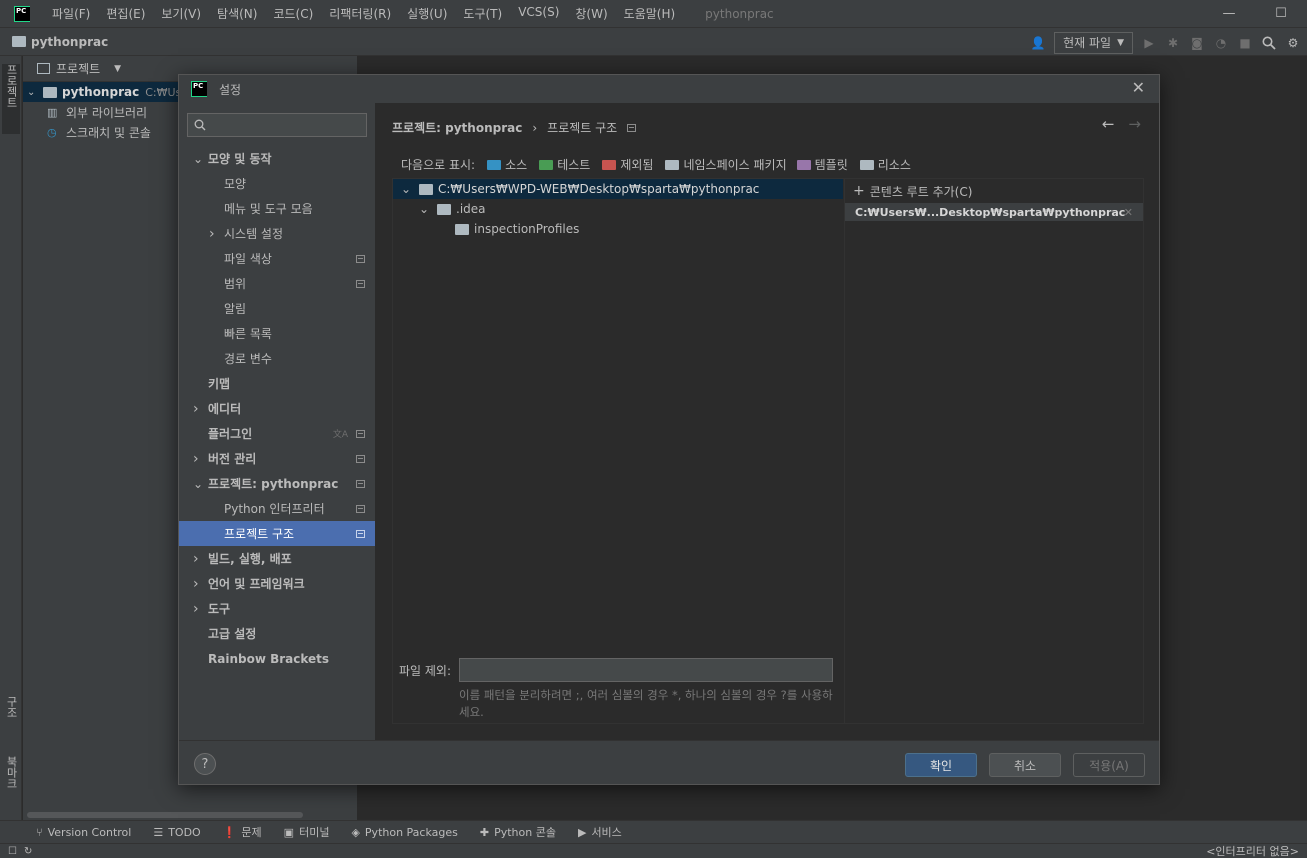  Describe the element at coordinates (28, 851) in the screenshot. I see `refresh-icon: ↻` at that location.